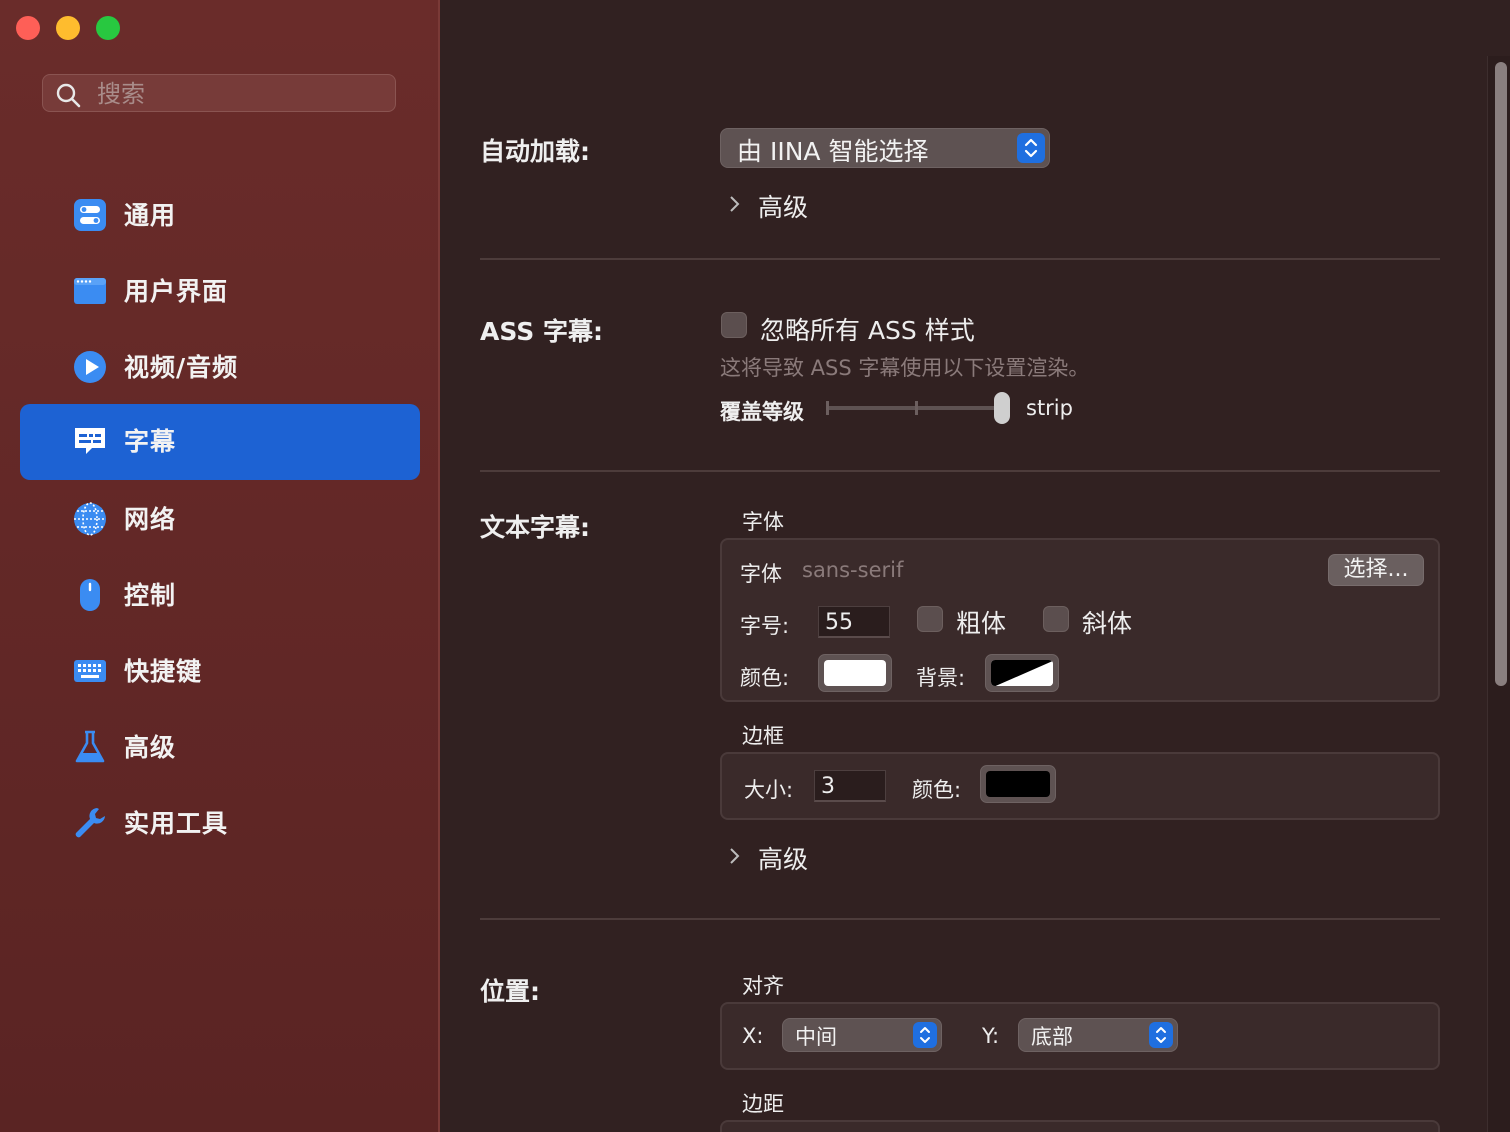 The width and height of the screenshot is (1510, 1132). Describe the element at coordinates (763, 1104) in the screenshot. I see `margin-heading: 边距` at that location.